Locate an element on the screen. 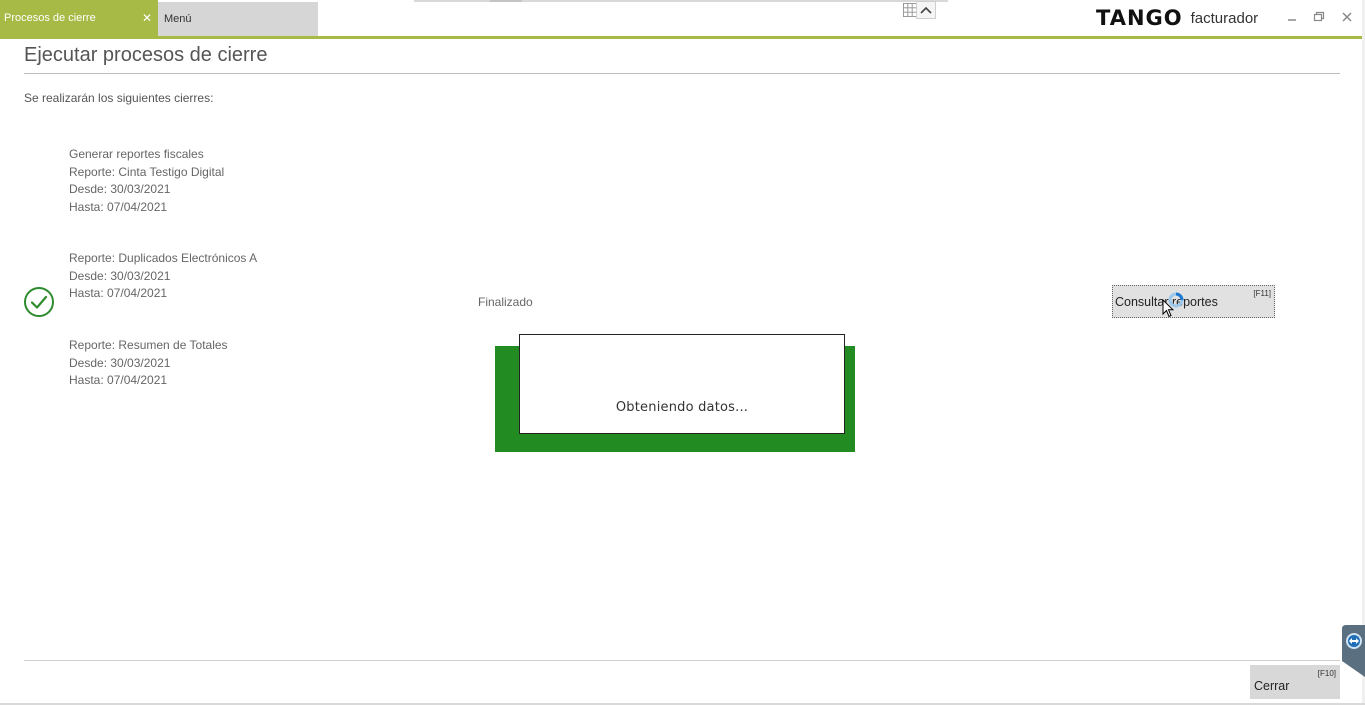 The width and height of the screenshot is (1365, 705). collapse-ribbon-button is located at coordinates (926, 10).